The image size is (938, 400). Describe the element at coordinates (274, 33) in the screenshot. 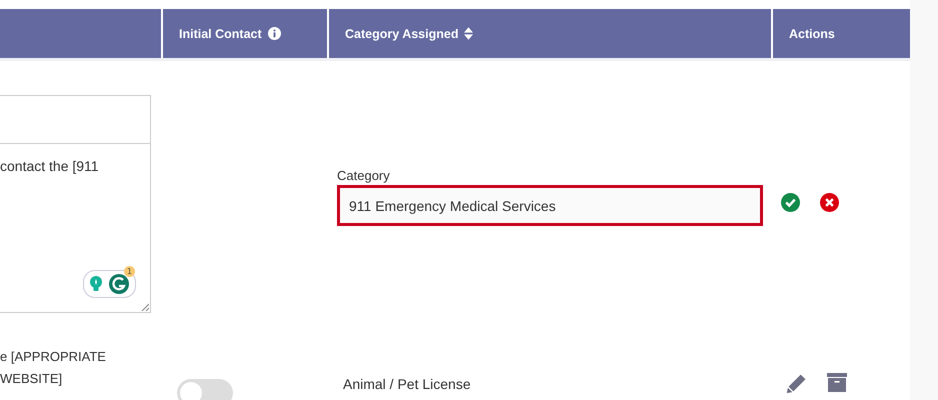

I see `info-icon` at that location.